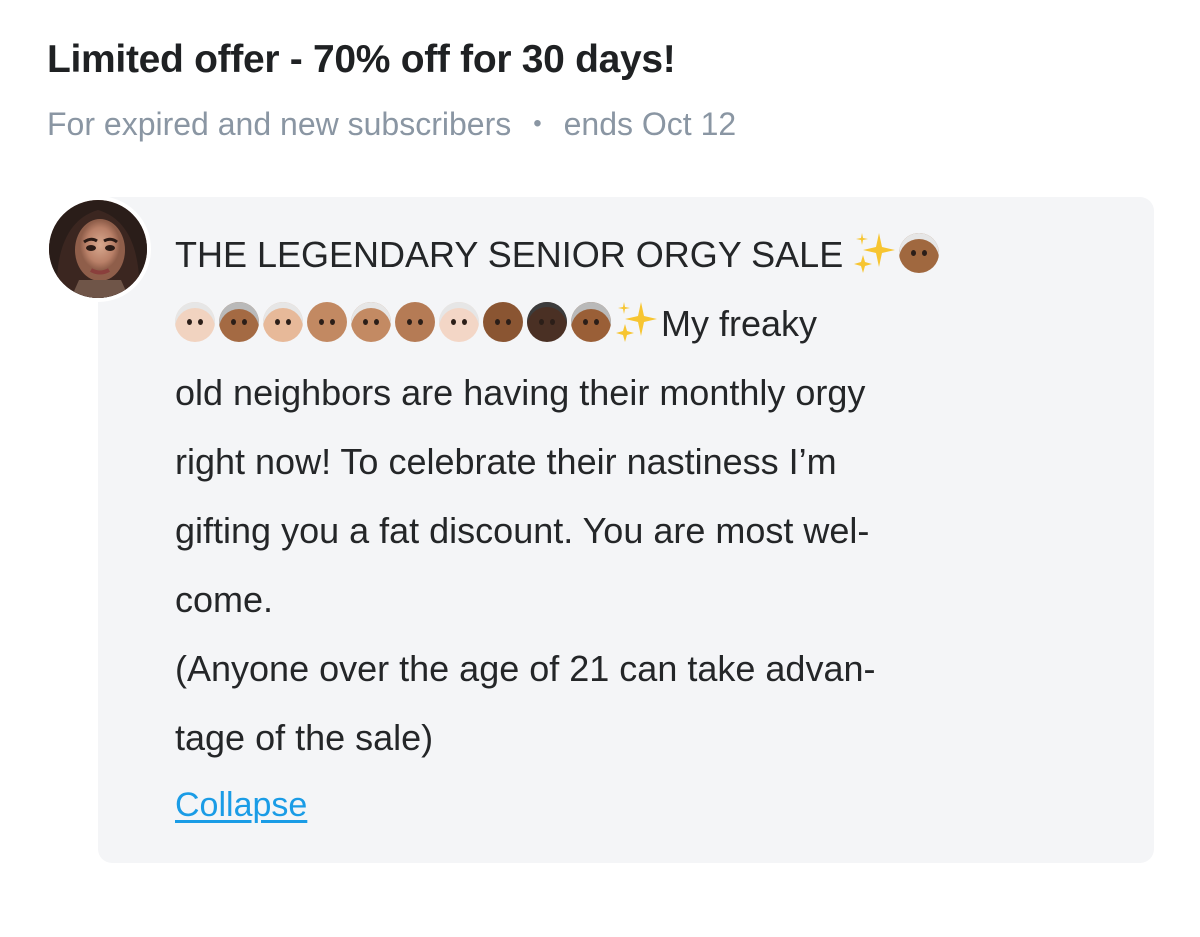  I want to click on message-text-fragment: My freaky, so click(739, 323).